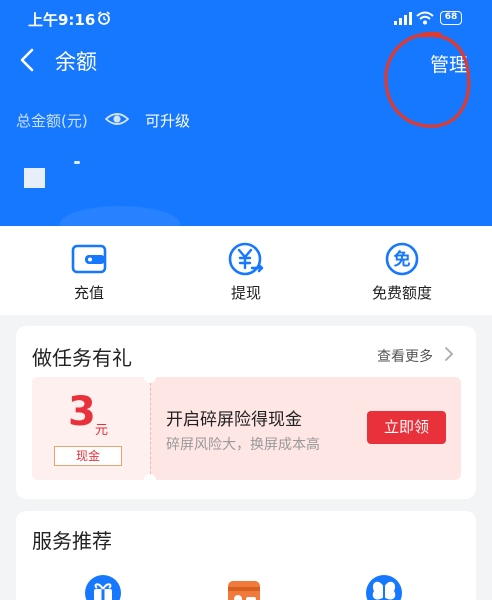  Describe the element at coordinates (34, 178) in the screenshot. I see `hidden-amount` at that location.